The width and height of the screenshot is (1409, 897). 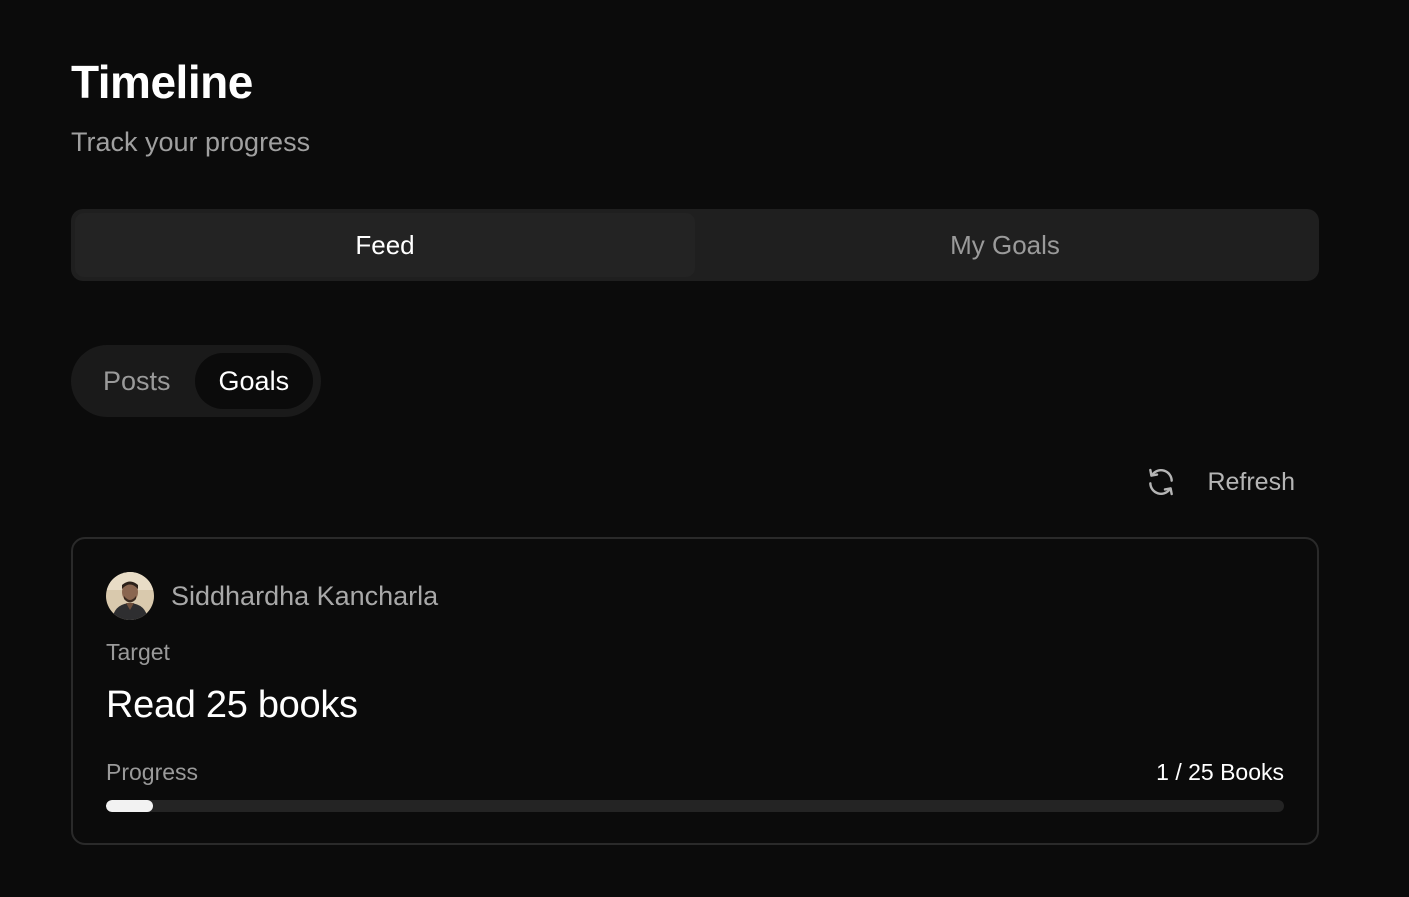 What do you see at coordinates (232, 705) in the screenshot?
I see `goal-title: Read 25 books` at bounding box center [232, 705].